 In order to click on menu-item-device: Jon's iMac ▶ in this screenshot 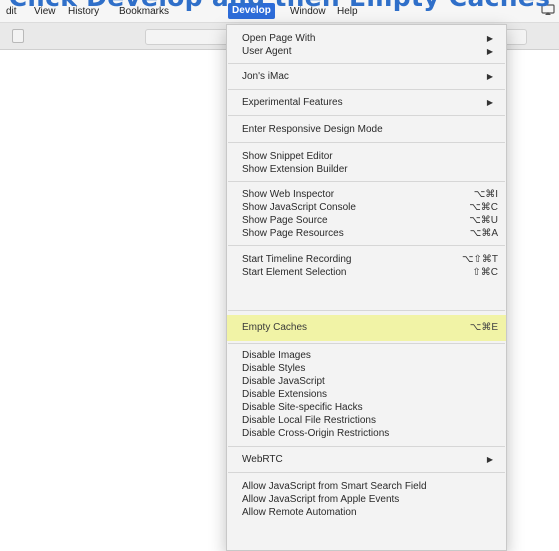, I will do `click(366, 76)`.